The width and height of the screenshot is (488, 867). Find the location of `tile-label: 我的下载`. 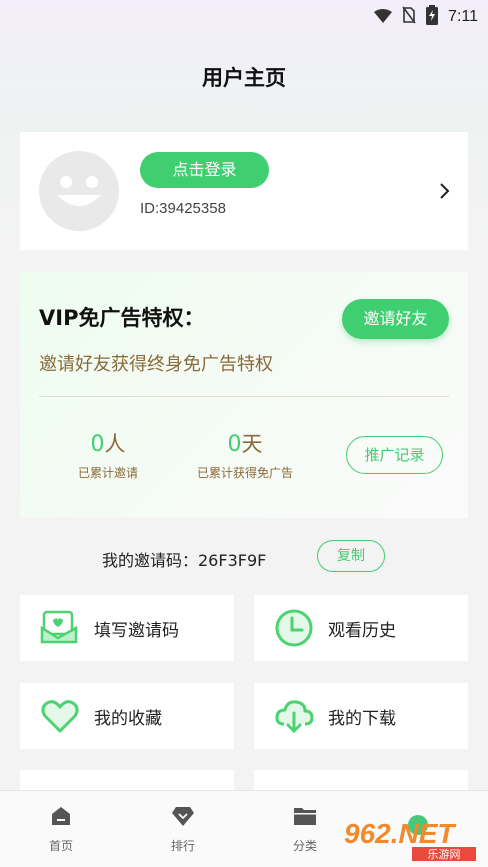

tile-label: 我的下载 is located at coordinates (362, 719).